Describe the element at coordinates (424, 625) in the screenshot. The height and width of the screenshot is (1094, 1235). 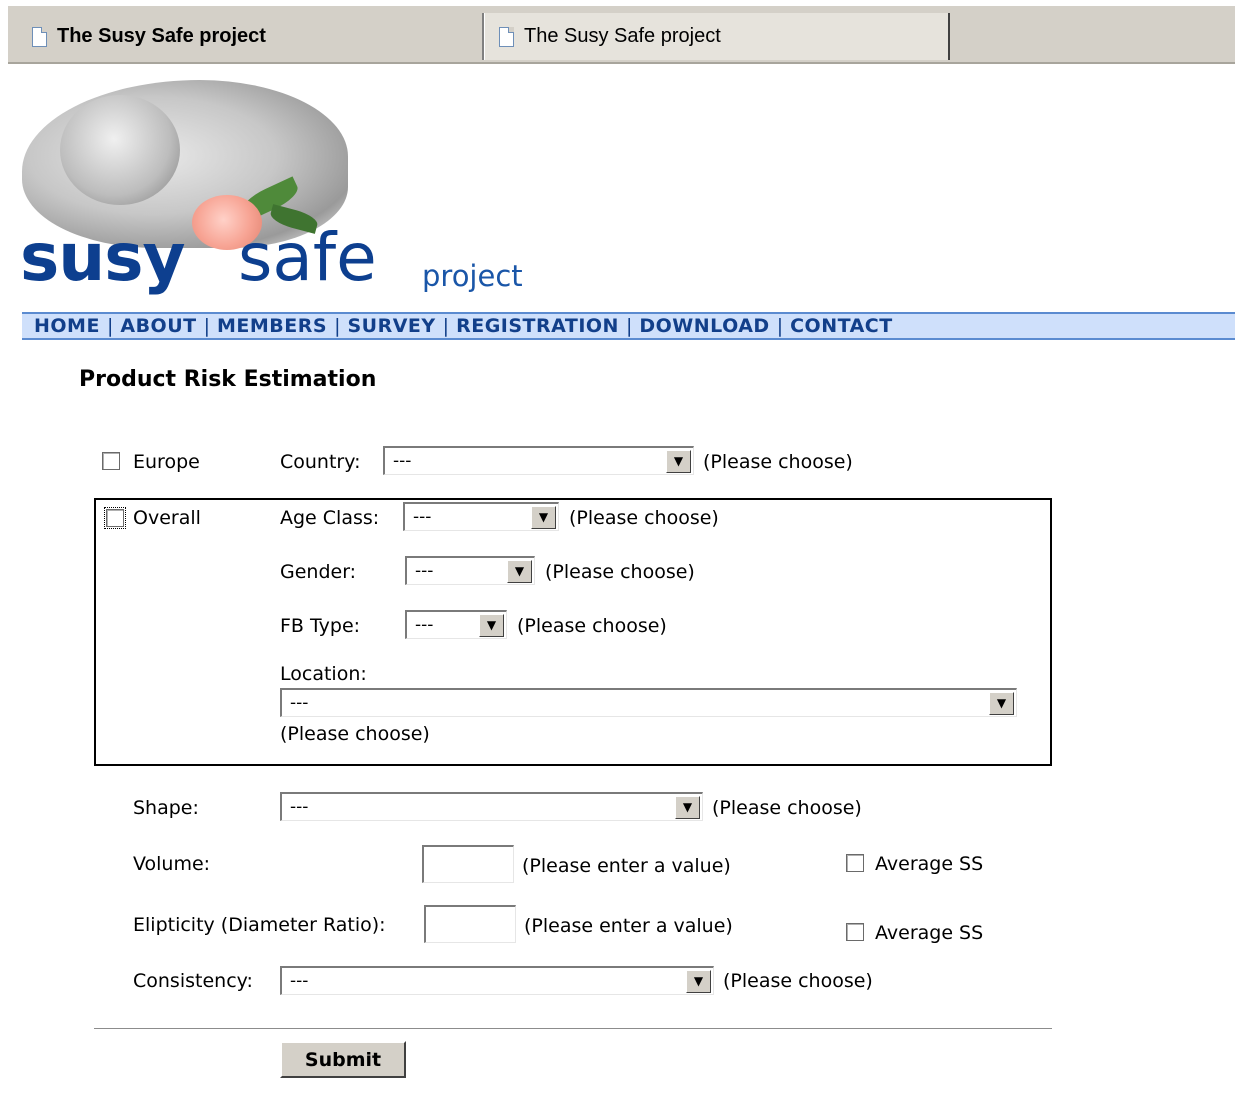
I see `fb-type-select-value: ---` at that location.